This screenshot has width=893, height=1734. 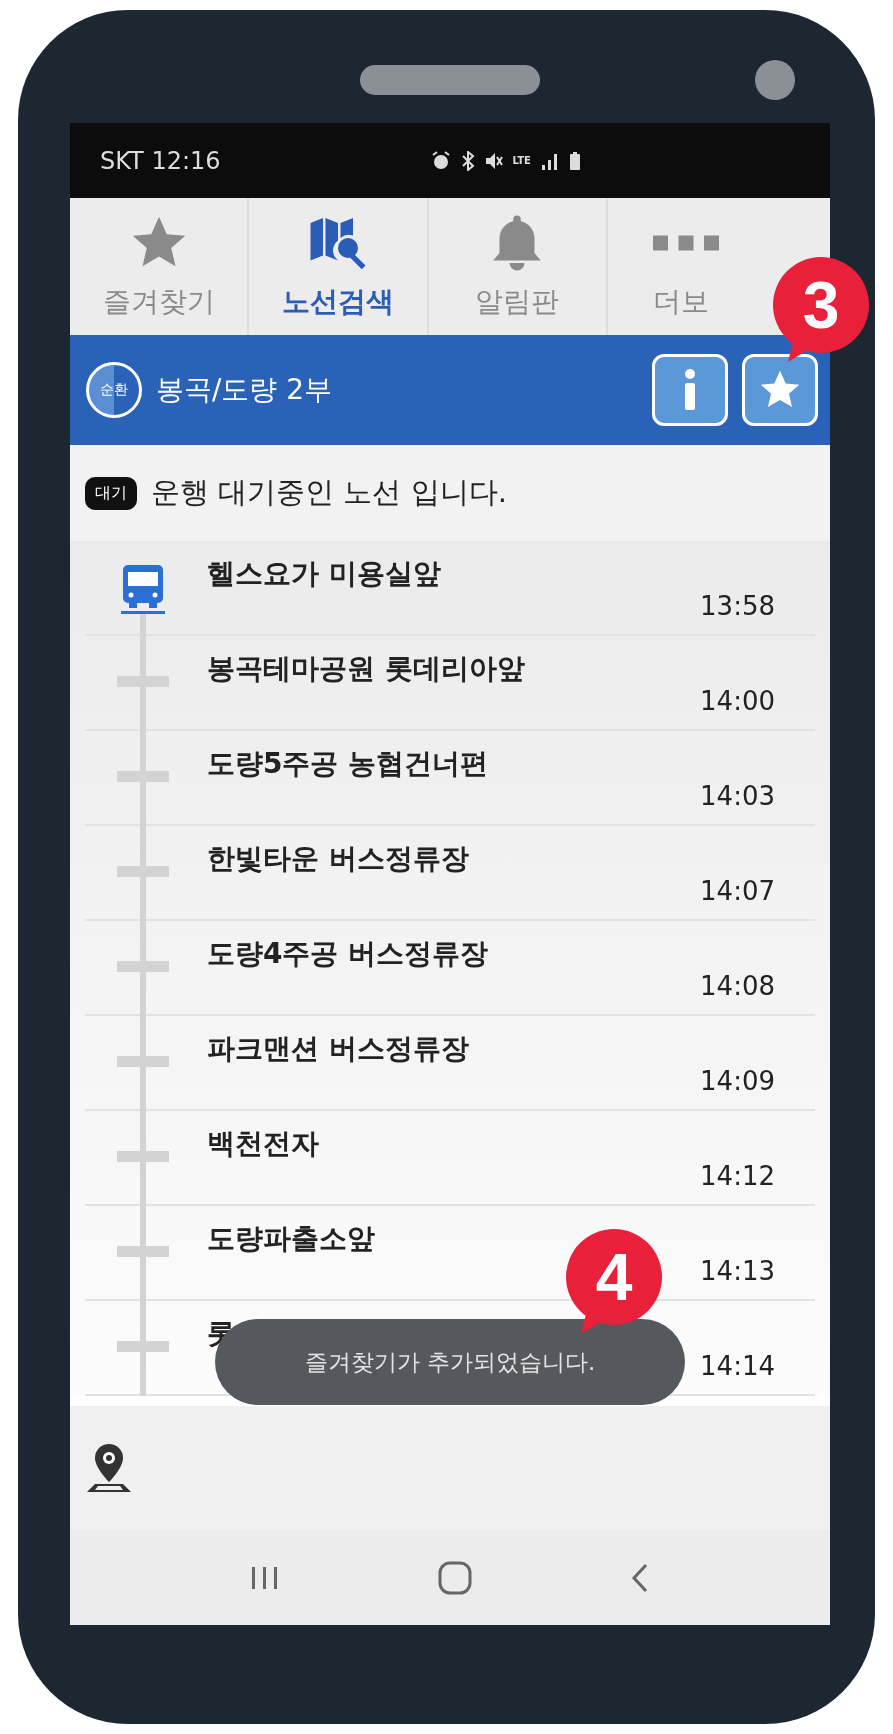 What do you see at coordinates (521, 160) in the screenshot?
I see `network-type: LTE` at bounding box center [521, 160].